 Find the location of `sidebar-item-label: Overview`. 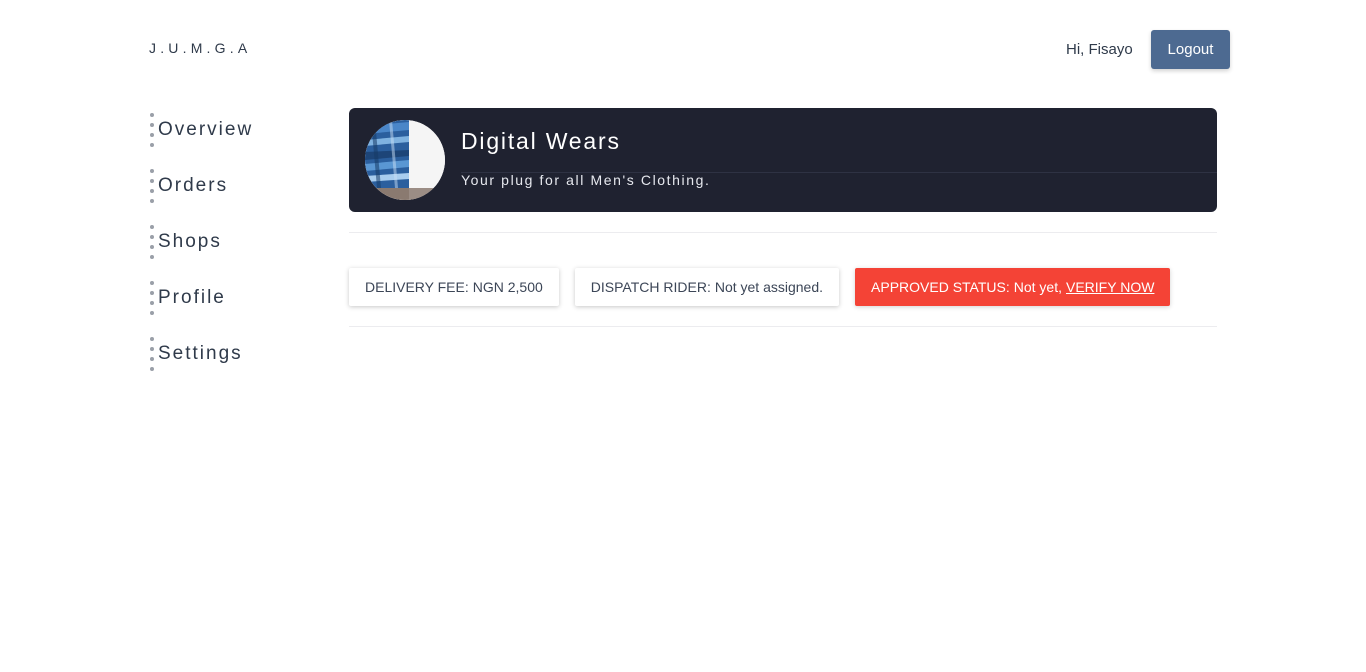

sidebar-item-label: Overview is located at coordinates (206, 129).